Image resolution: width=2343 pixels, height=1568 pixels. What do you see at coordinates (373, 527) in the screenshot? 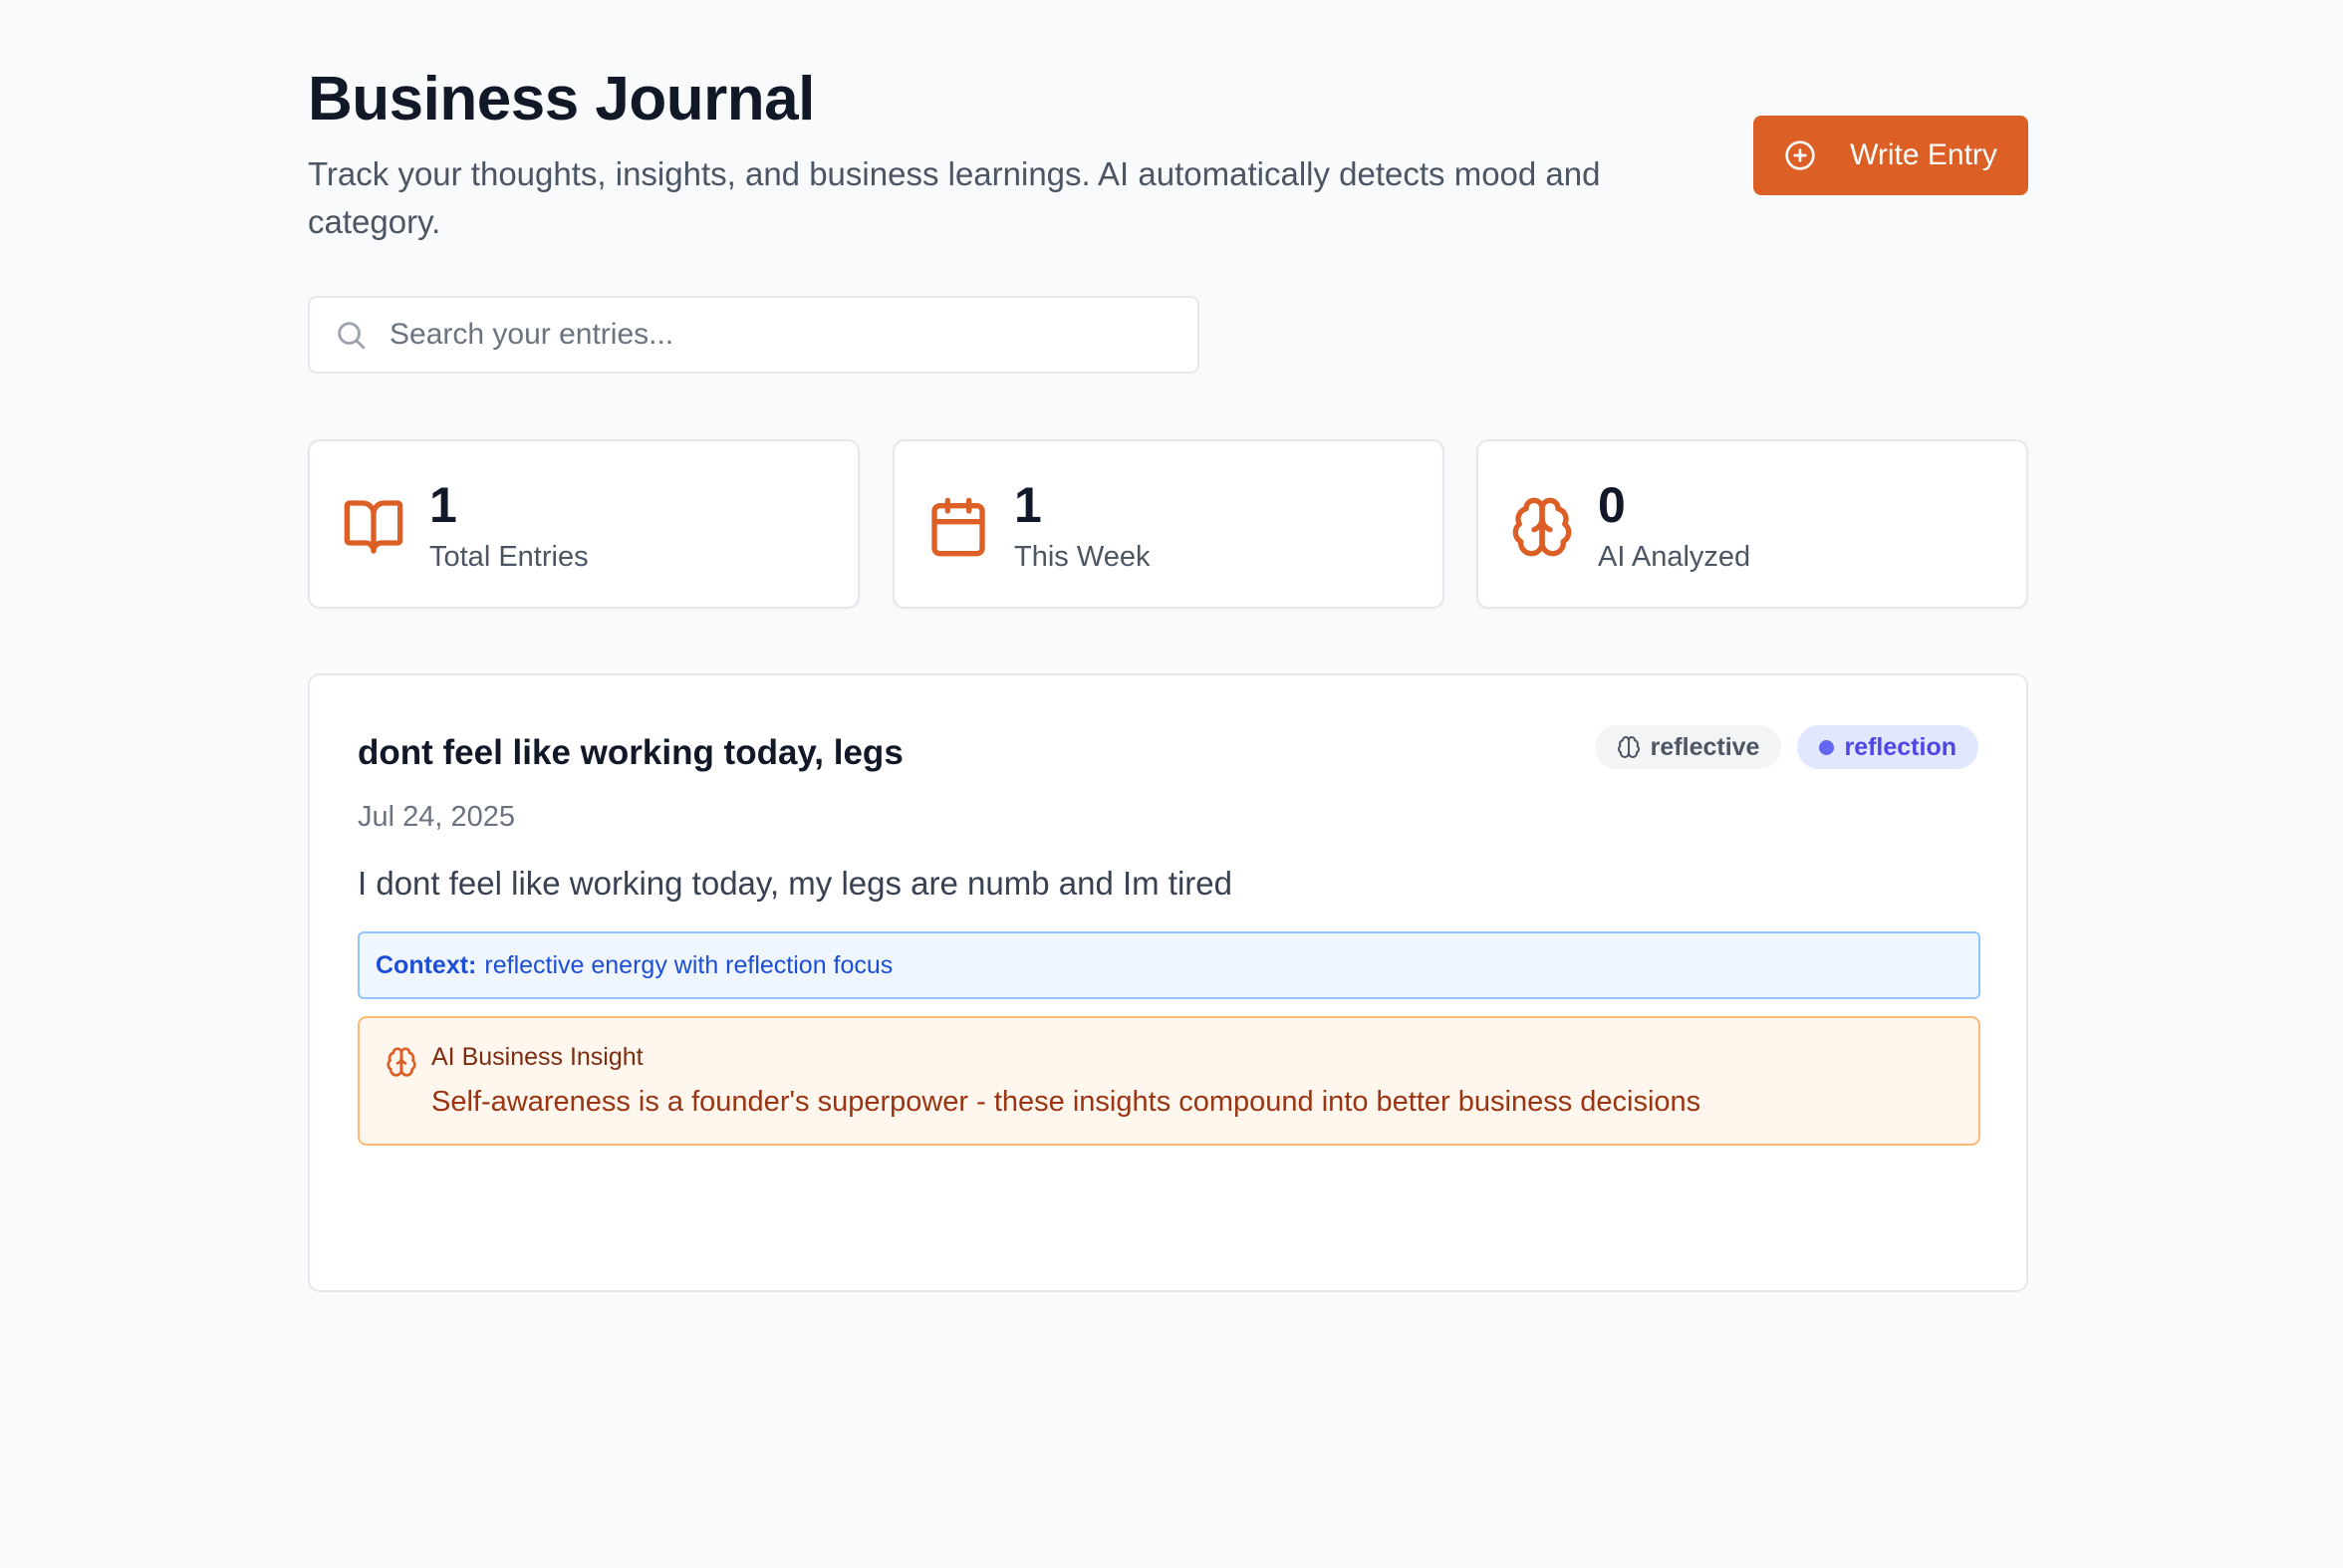
I see `book-open-icon` at bounding box center [373, 527].